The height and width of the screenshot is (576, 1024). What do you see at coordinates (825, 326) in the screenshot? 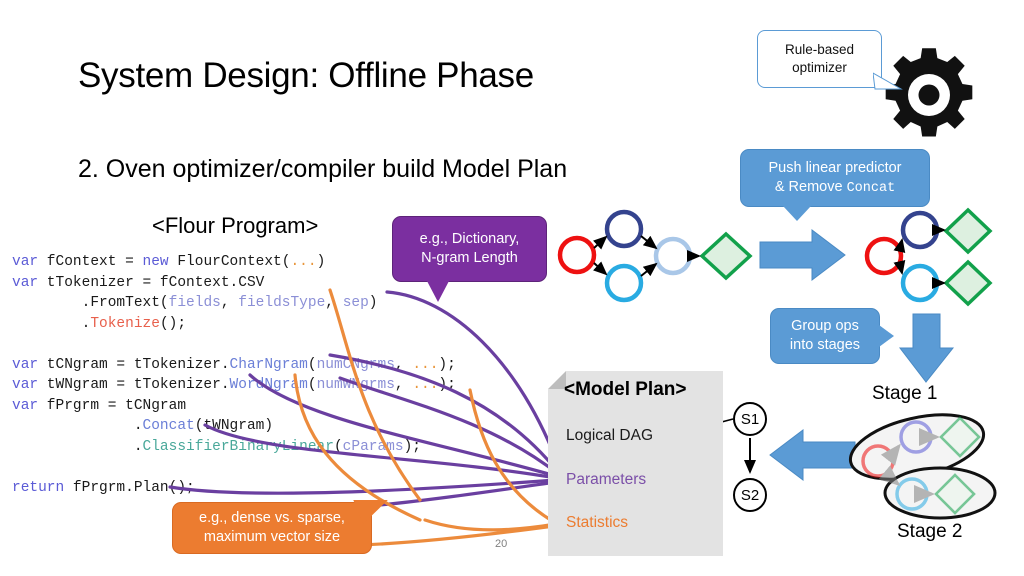
I see `callout-group-line1: Group ops` at bounding box center [825, 326].